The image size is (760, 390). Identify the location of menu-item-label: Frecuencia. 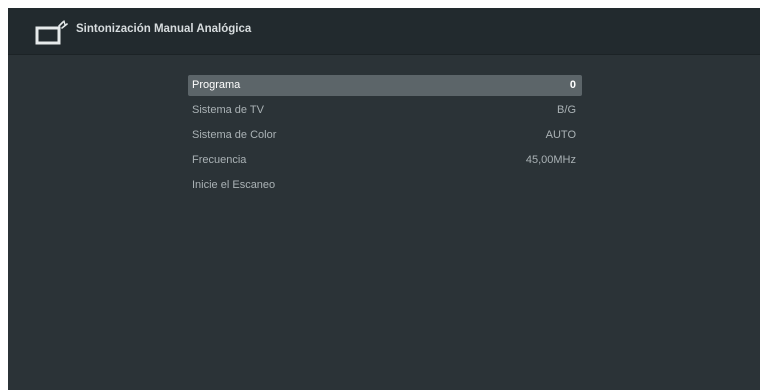
(219, 160).